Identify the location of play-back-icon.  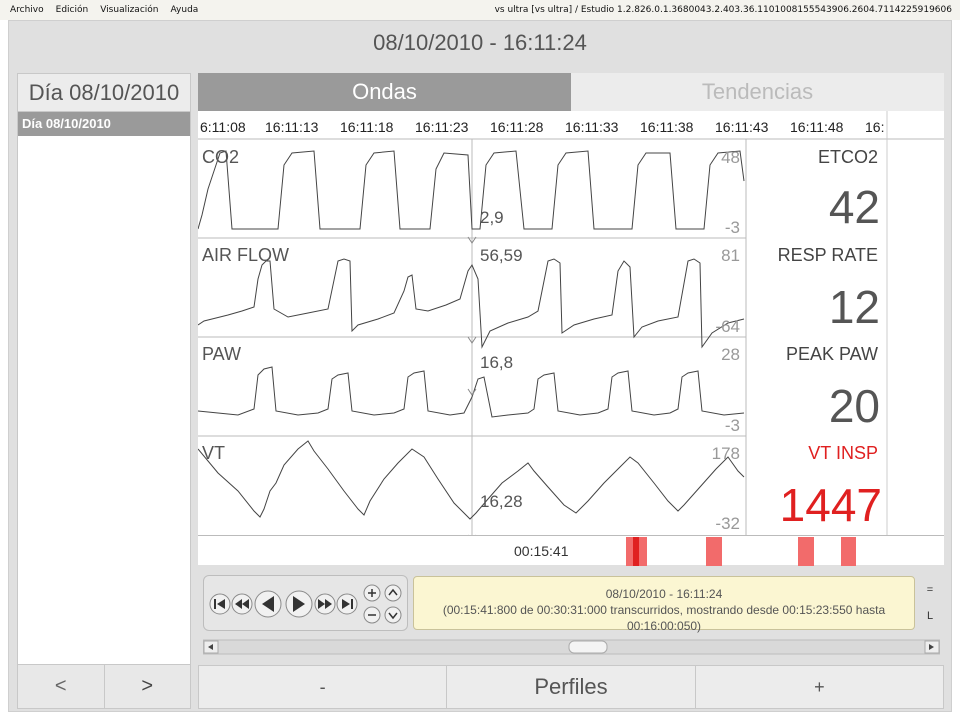
(268, 604).